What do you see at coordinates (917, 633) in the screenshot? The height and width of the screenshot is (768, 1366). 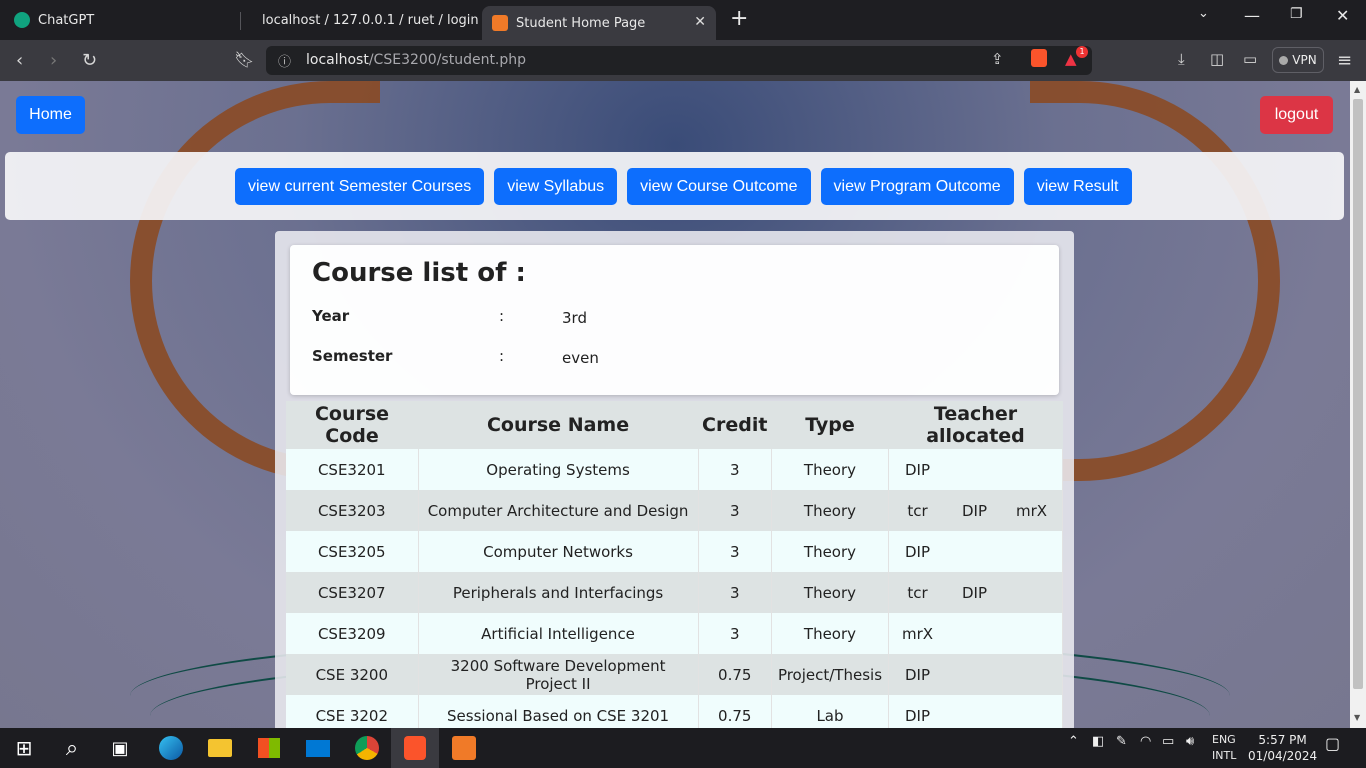 I see `teacher-name: mrX` at bounding box center [917, 633].